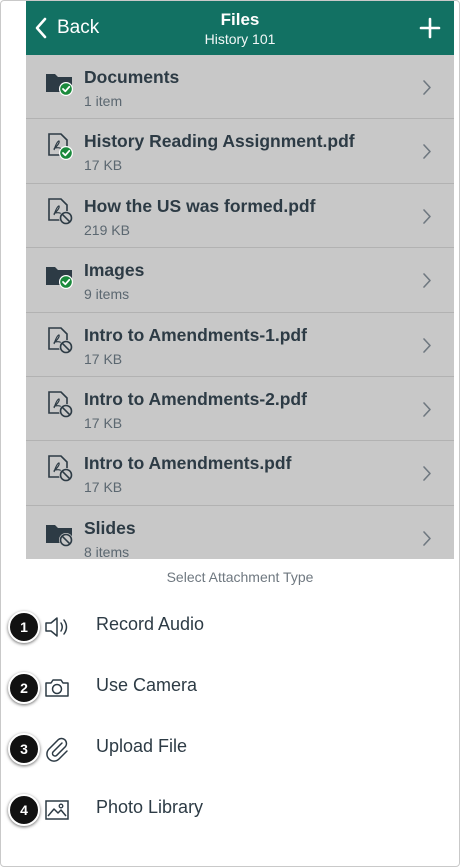  What do you see at coordinates (24, 810) in the screenshot?
I see `step-badge: 4` at bounding box center [24, 810].